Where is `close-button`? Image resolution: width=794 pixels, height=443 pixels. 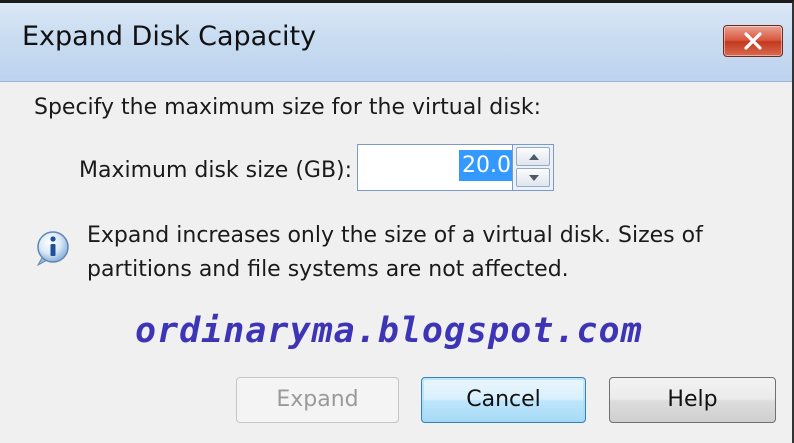 close-button is located at coordinates (753, 41).